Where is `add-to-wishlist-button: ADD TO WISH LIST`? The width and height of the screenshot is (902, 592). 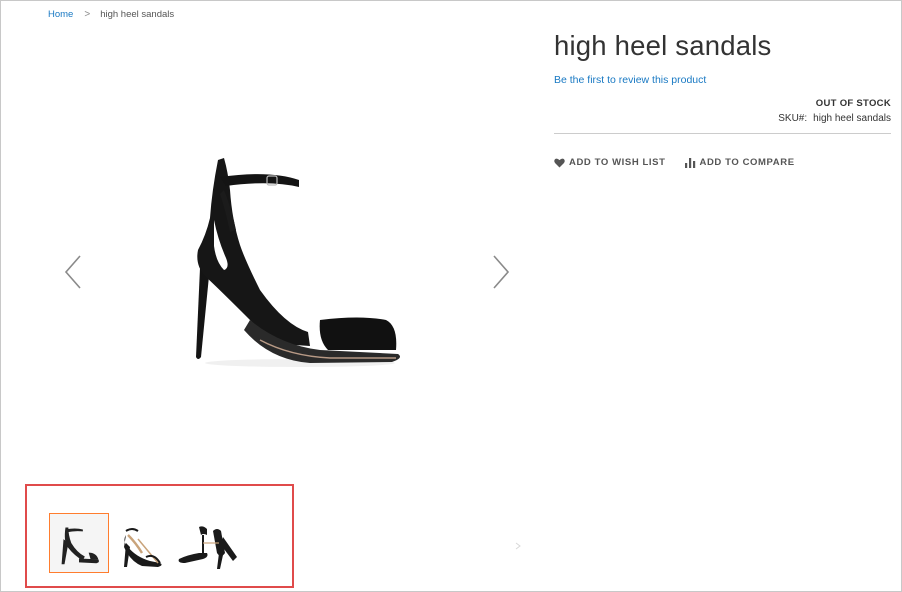
add-to-wishlist-button: ADD TO WISH LIST is located at coordinates (610, 162).